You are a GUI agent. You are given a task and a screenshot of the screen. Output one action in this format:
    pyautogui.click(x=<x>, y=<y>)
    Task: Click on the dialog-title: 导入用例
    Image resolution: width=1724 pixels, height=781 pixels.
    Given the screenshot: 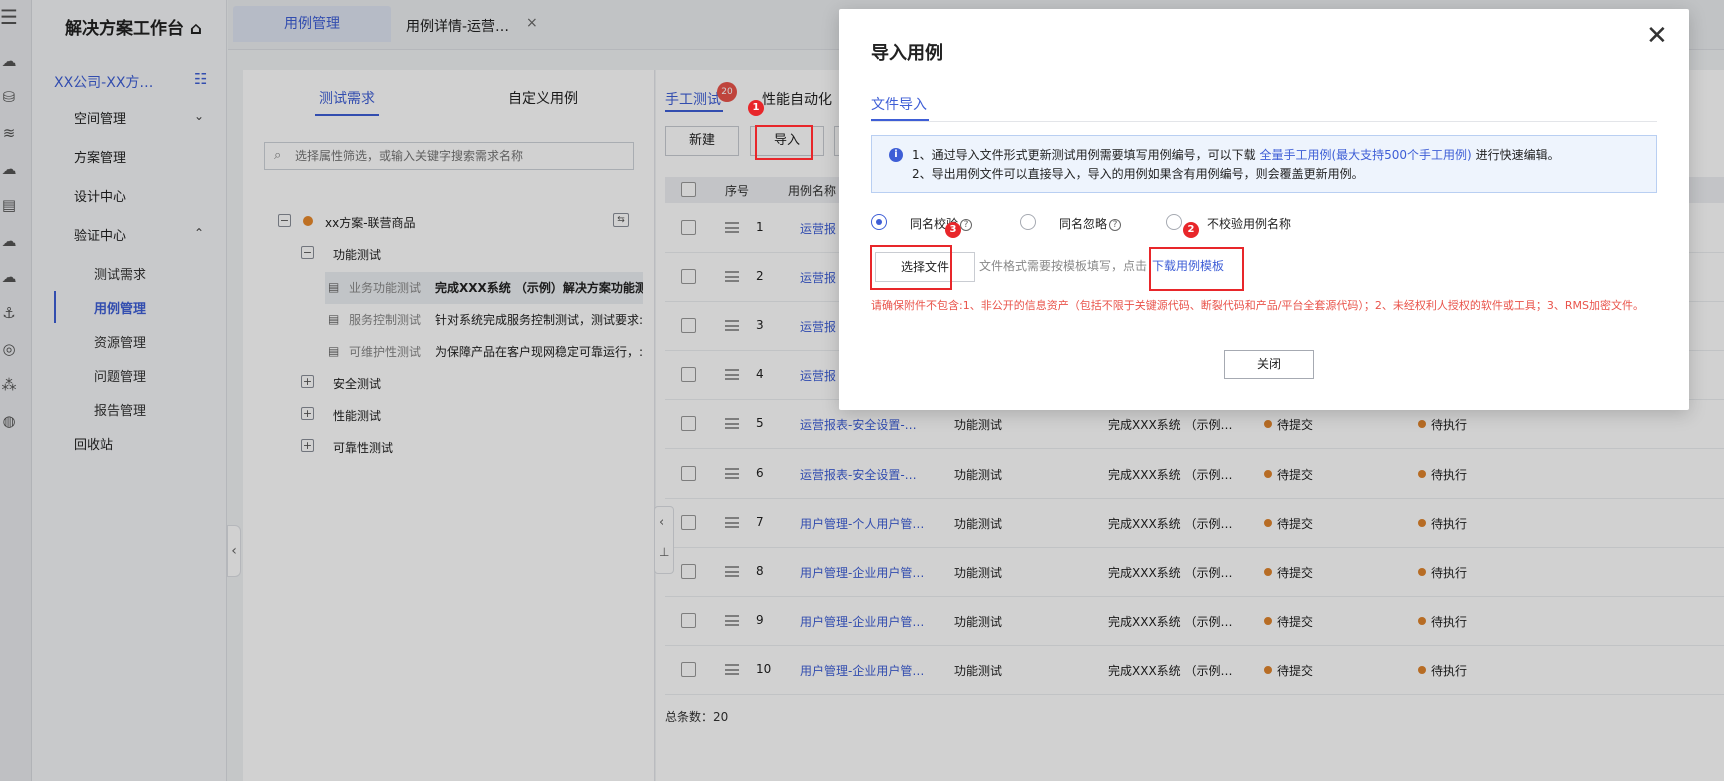 What is the action you would take?
    pyautogui.click(x=907, y=53)
    